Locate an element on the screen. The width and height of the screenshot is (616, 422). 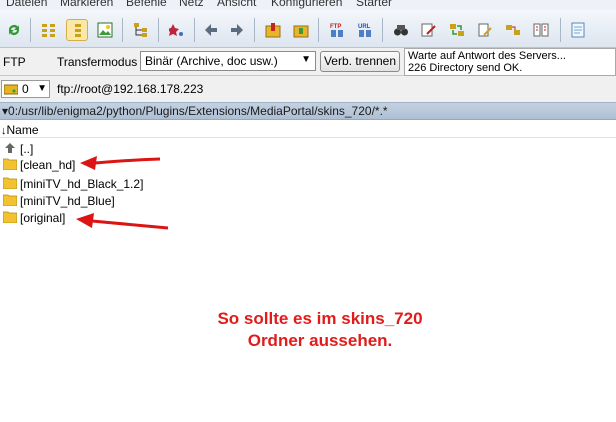
file-name: [clean_hd] is located at coordinates (48, 165).